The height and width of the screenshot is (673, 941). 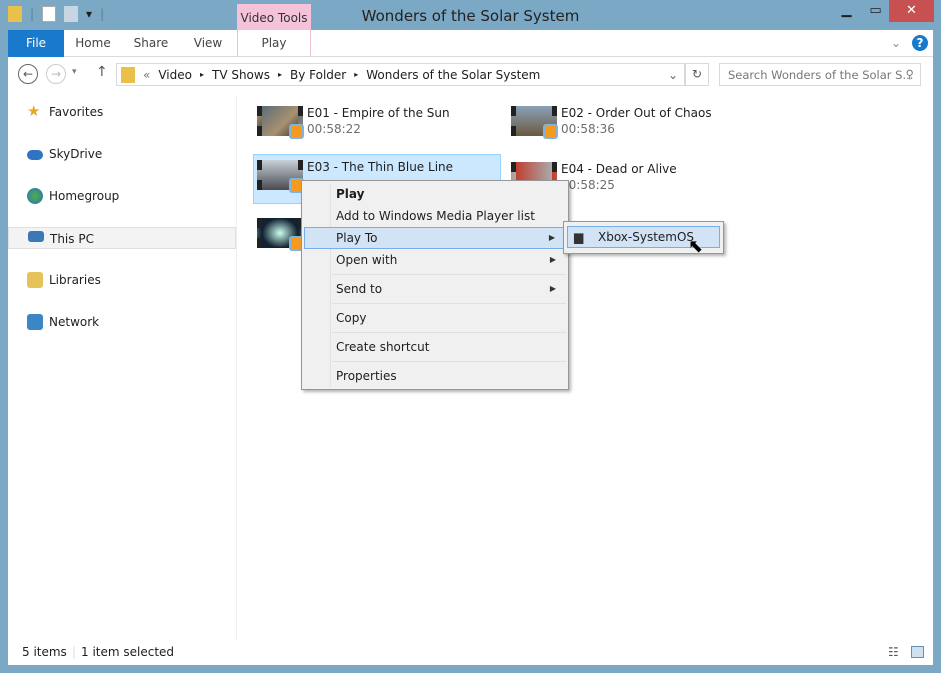 I want to click on file-item: E02 - Order Out of Chaos 00:58:36, so click(x=631, y=125).